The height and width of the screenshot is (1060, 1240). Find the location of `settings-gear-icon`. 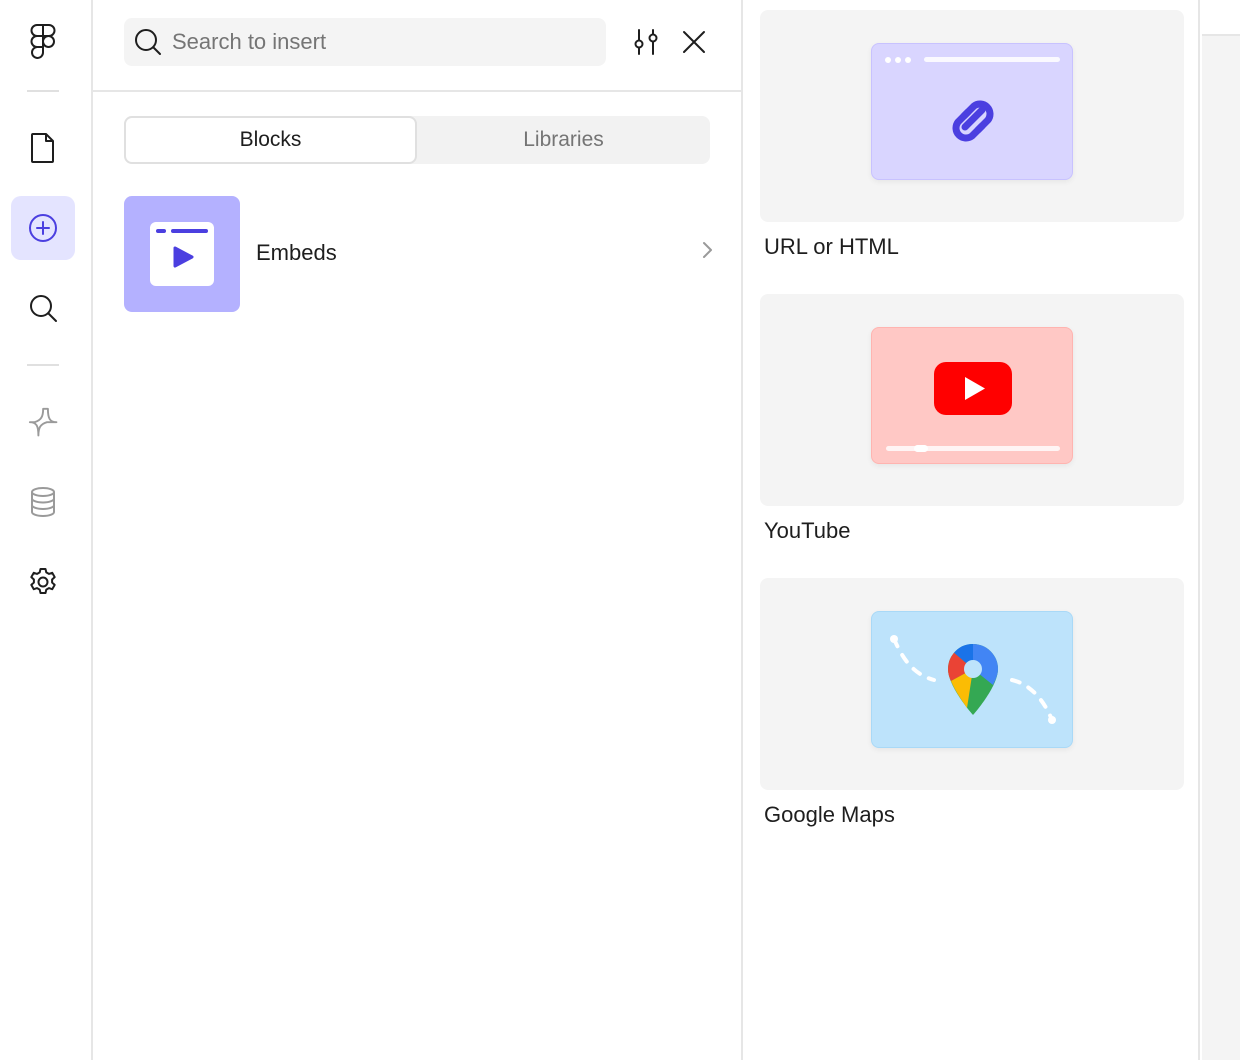

settings-gear-icon is located at coordinates (43, 581).